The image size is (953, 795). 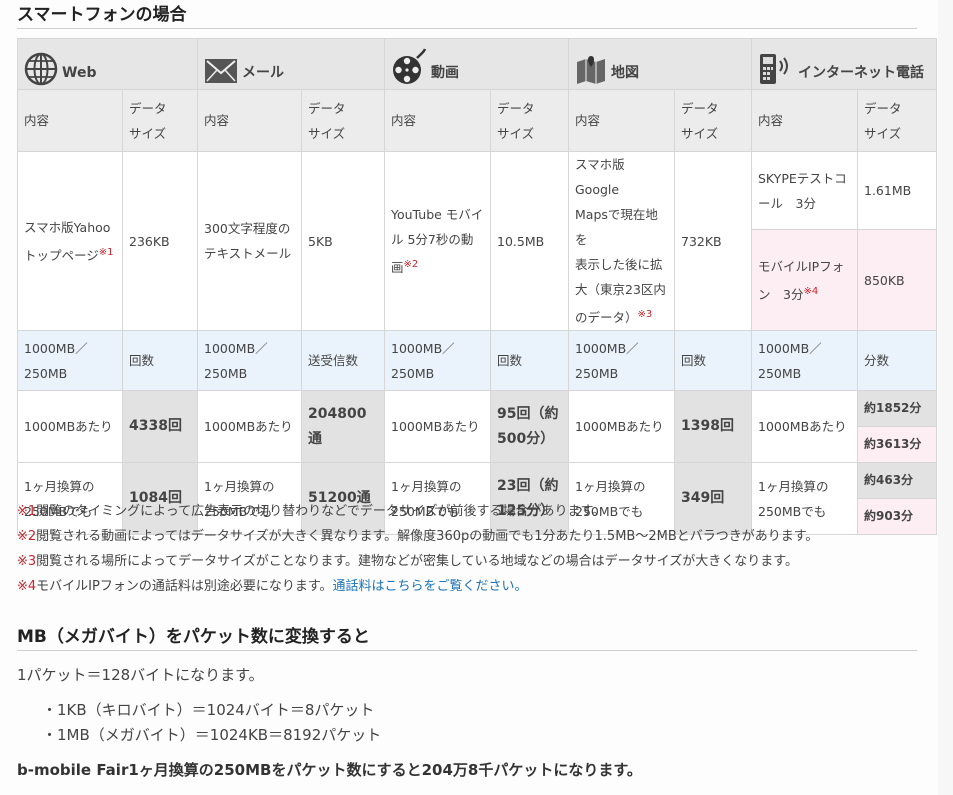 What do you see at coordinates (445, 73) in the screenshot?
I see `category-label: 動画` at bounding box center [445, 73].